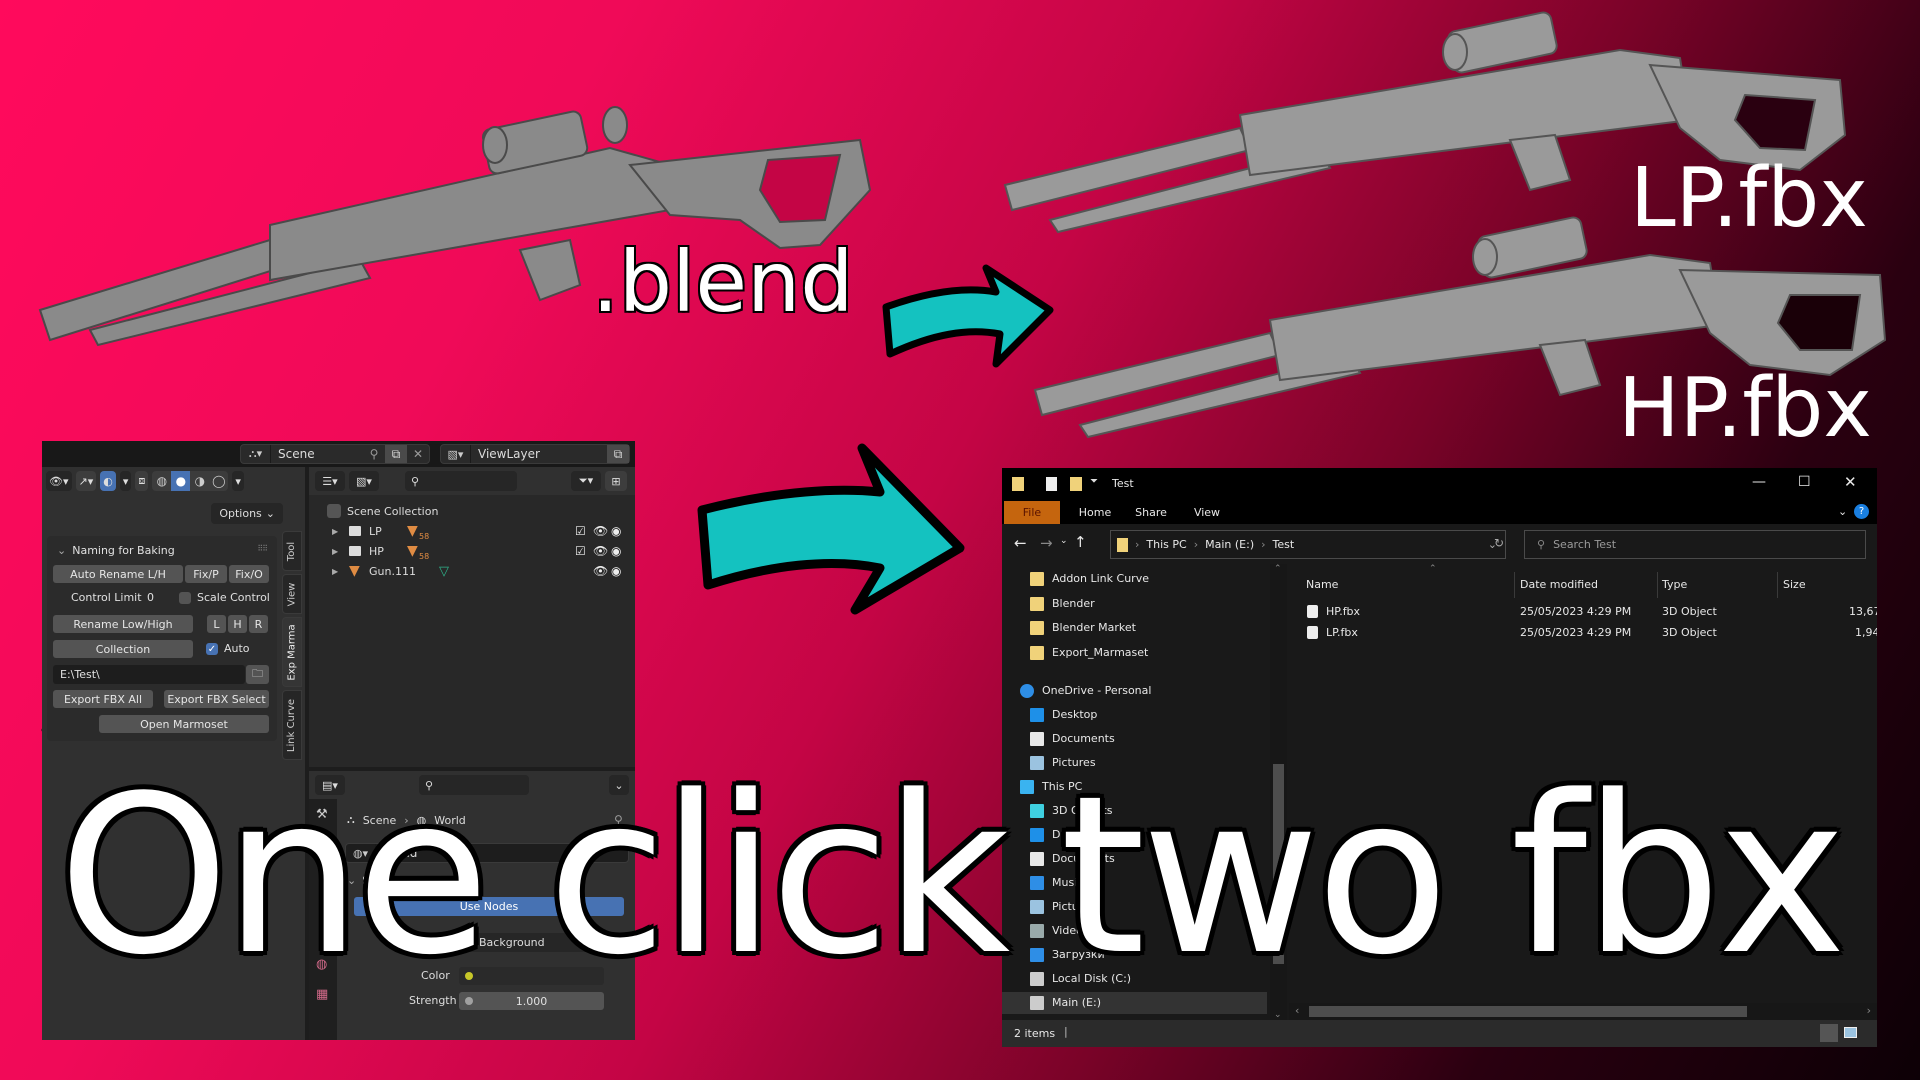 This screenshot has height=1080, width=1920. Describe the element at coordinates (118, 574) in the screenshot. I see `auto-rename-button: Auto Rename L/H` at that location.